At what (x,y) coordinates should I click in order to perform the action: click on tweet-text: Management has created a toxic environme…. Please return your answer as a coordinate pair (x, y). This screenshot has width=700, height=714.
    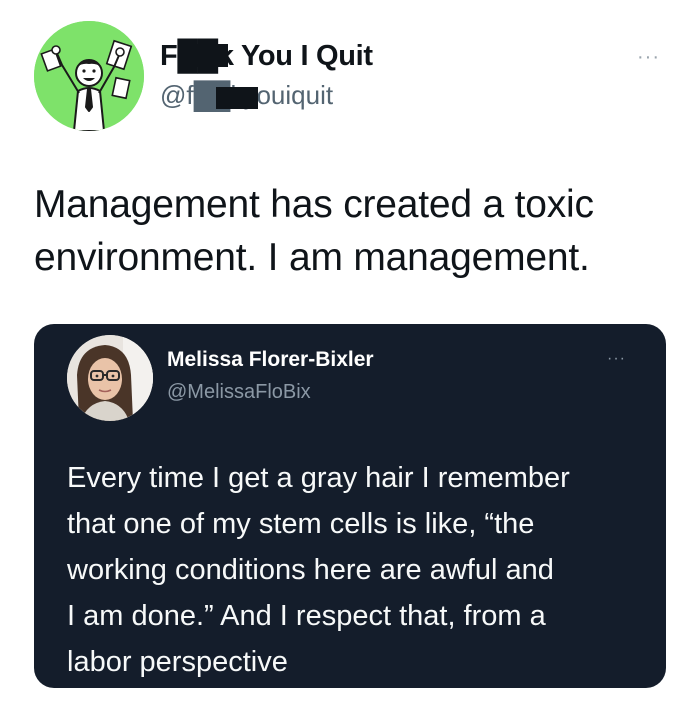
    Looking at the image, I should click on (354, 231).